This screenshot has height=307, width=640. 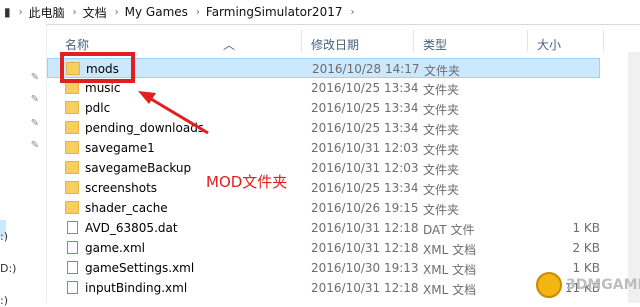 I want to click on sort-ascending-icon: ︿, so click(x=229, y=45).